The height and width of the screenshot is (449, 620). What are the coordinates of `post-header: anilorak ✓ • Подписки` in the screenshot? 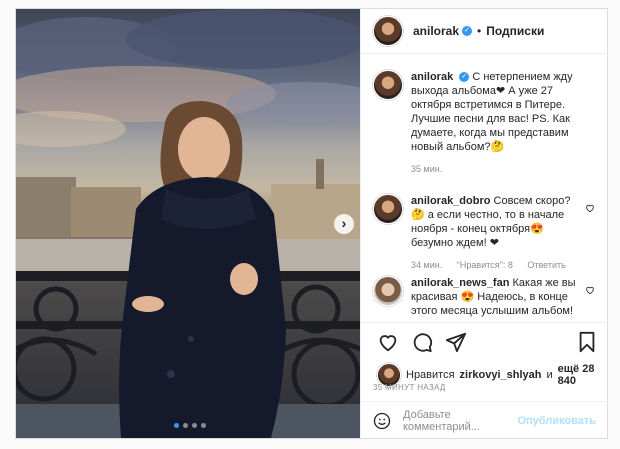 It's located at (484, 31).